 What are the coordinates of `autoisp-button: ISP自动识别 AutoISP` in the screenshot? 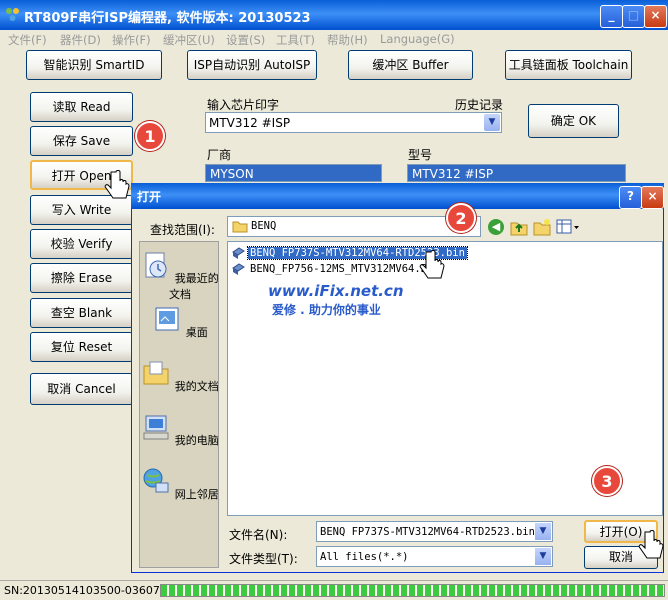 It's located at (252, 65).